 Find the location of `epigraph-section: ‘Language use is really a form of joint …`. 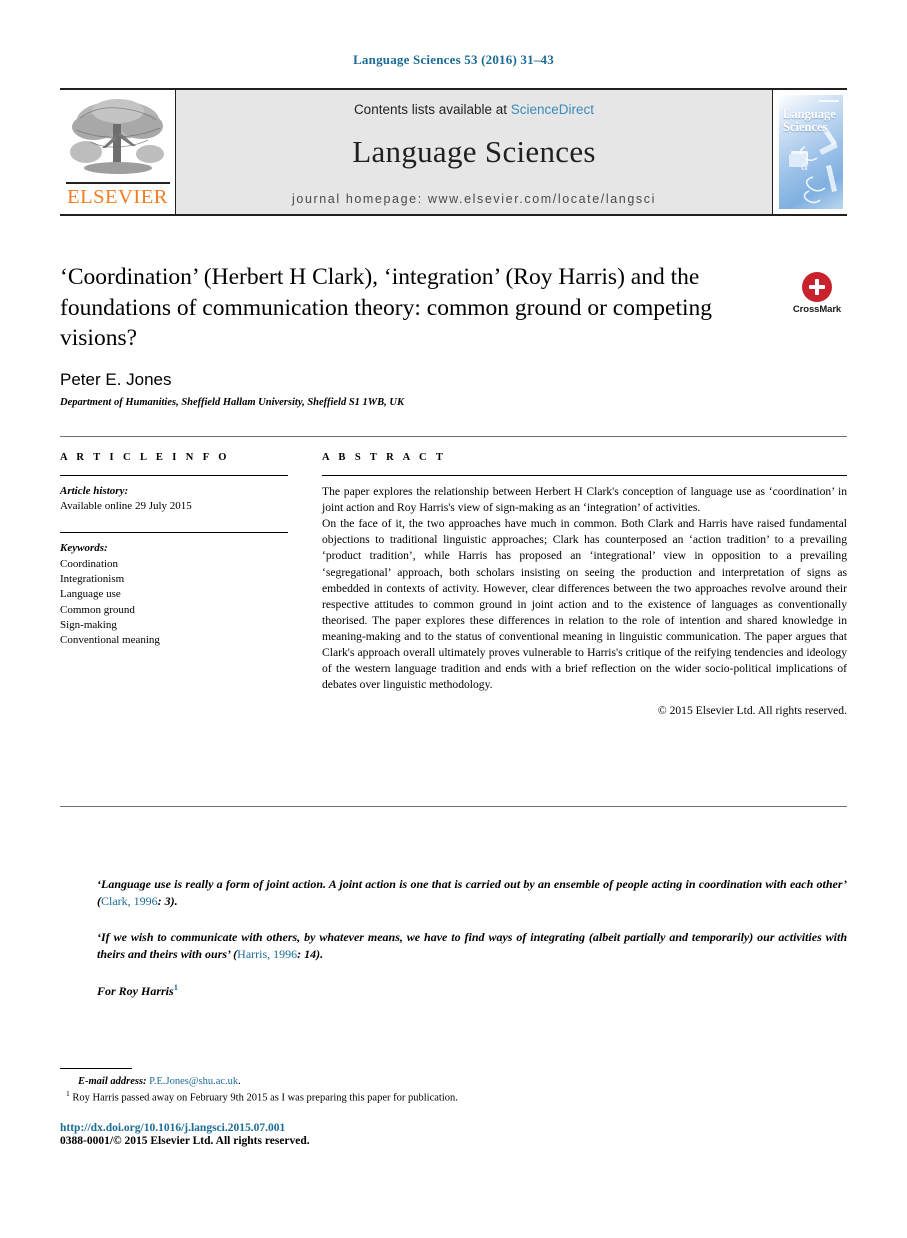

epigraph-section: ‘Language use is really a form of joint … is located at coordinates (472, 937).